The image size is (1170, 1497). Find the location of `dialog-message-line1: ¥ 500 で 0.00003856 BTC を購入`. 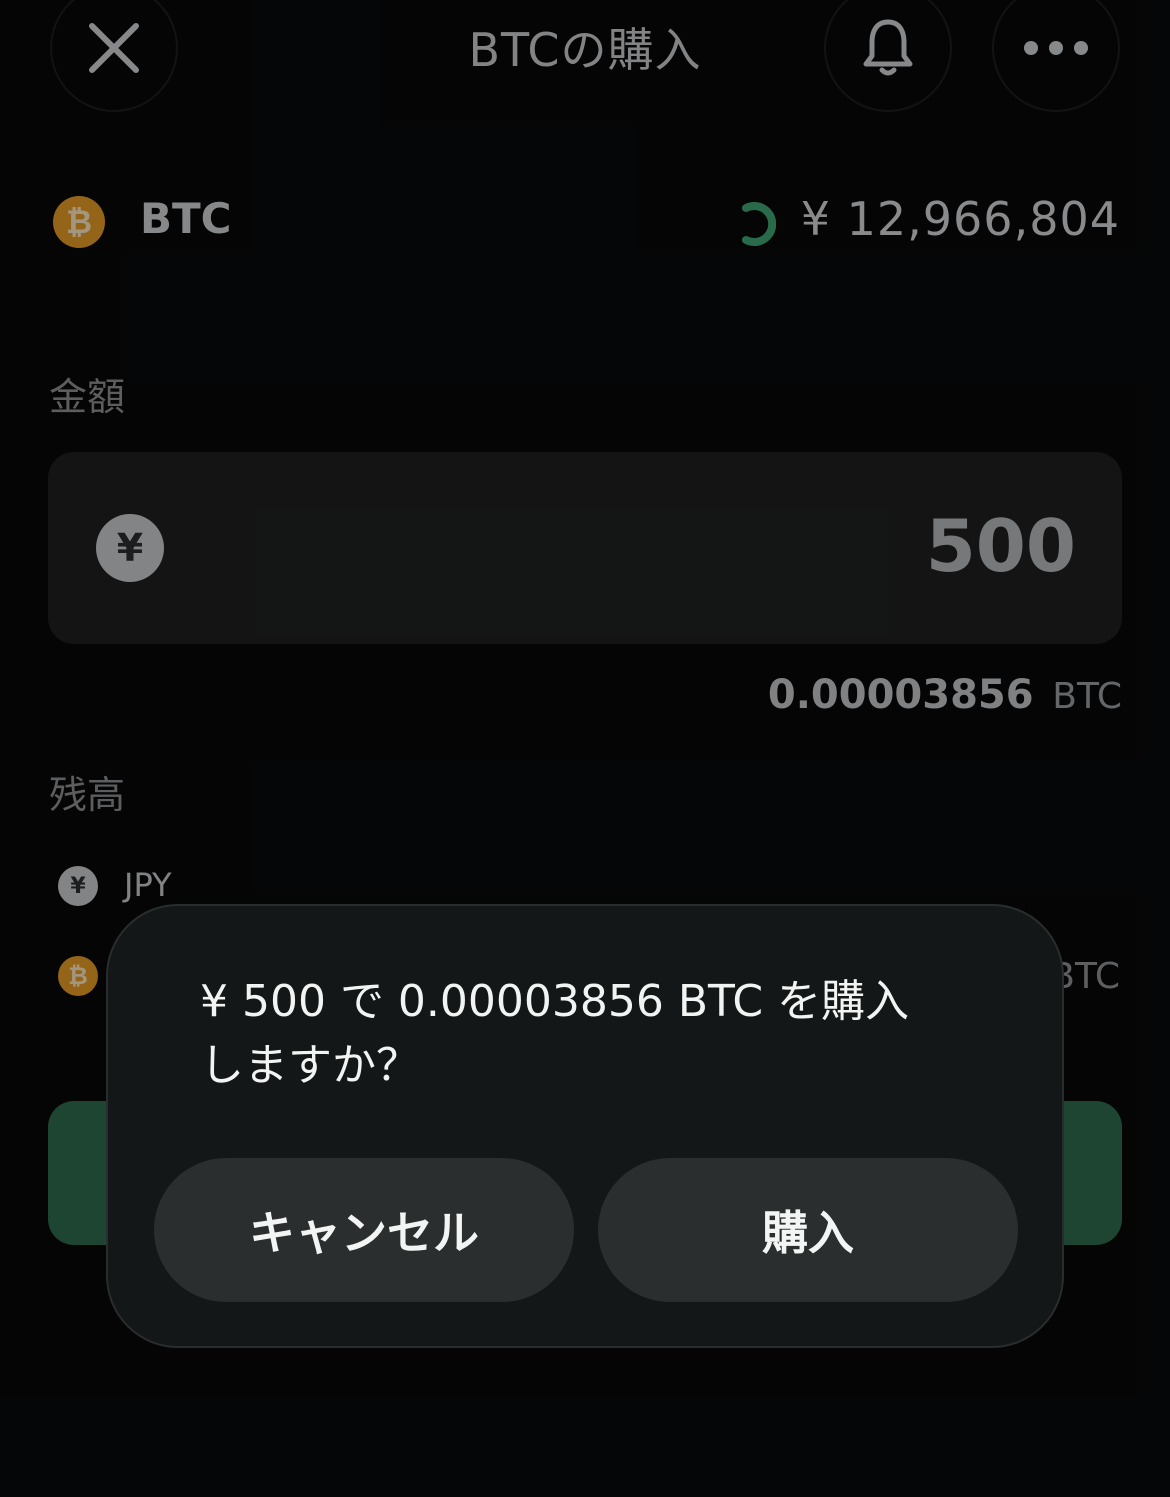

dialog-message-line1: ¥ 500 で 0.00003856 BTC を購入 is located at coordinates (555, 1001).